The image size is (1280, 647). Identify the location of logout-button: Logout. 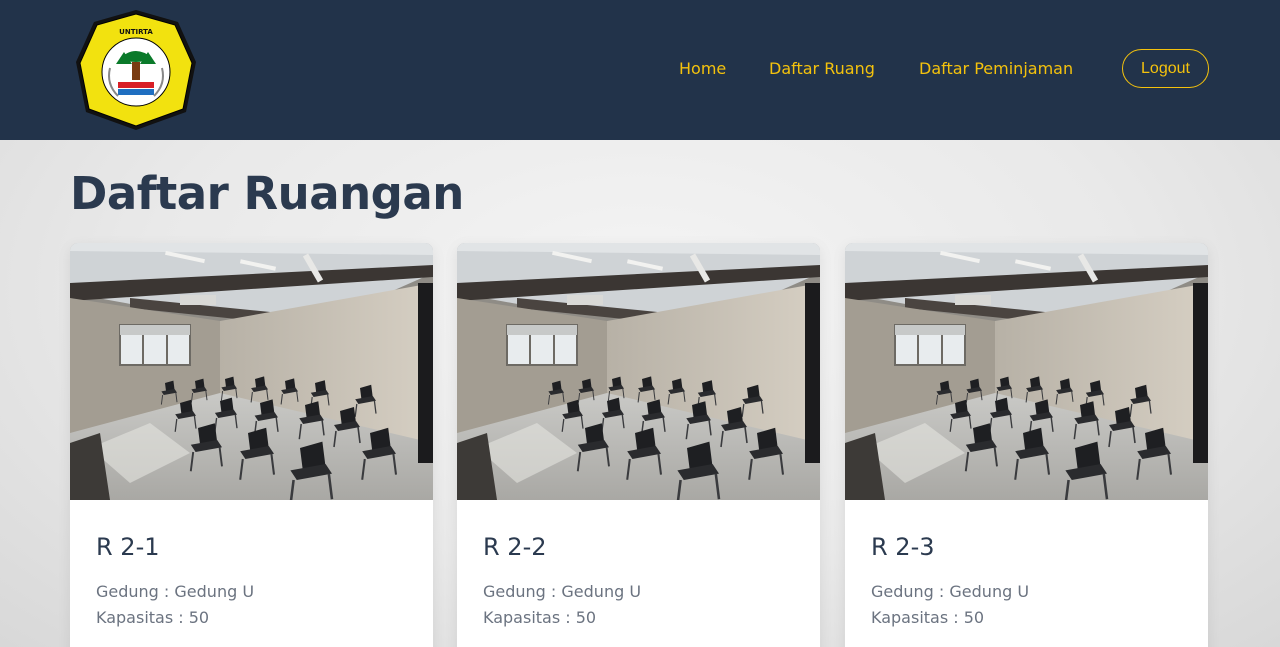
(1165, 68).